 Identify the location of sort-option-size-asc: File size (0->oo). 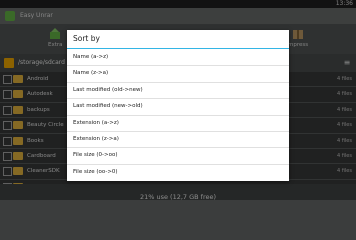
(178, 156).